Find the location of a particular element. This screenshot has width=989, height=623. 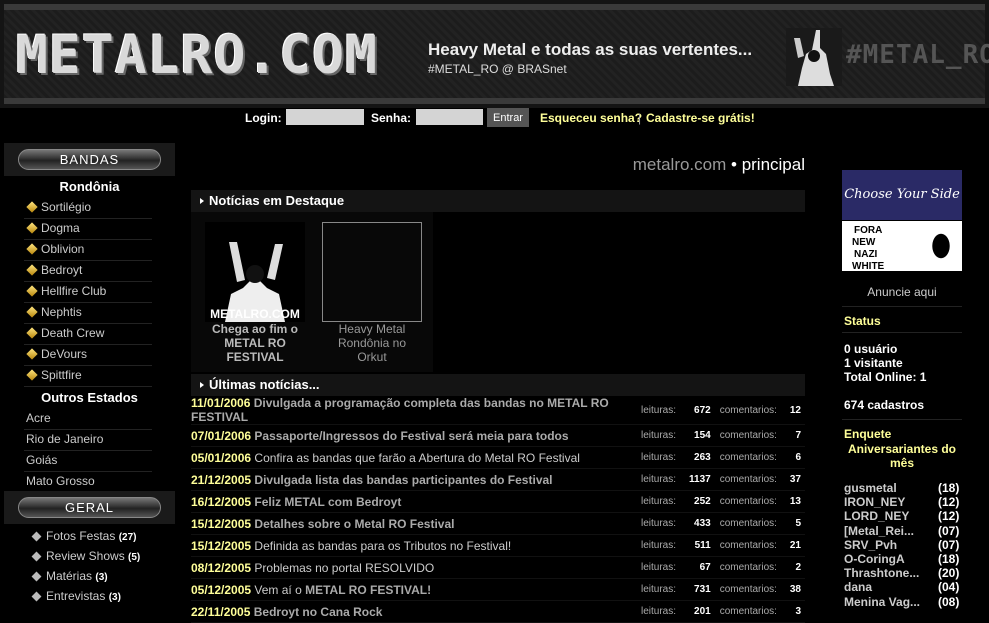

birthday-item: LORD_NEY (12) is located at coordinates (904, 516).